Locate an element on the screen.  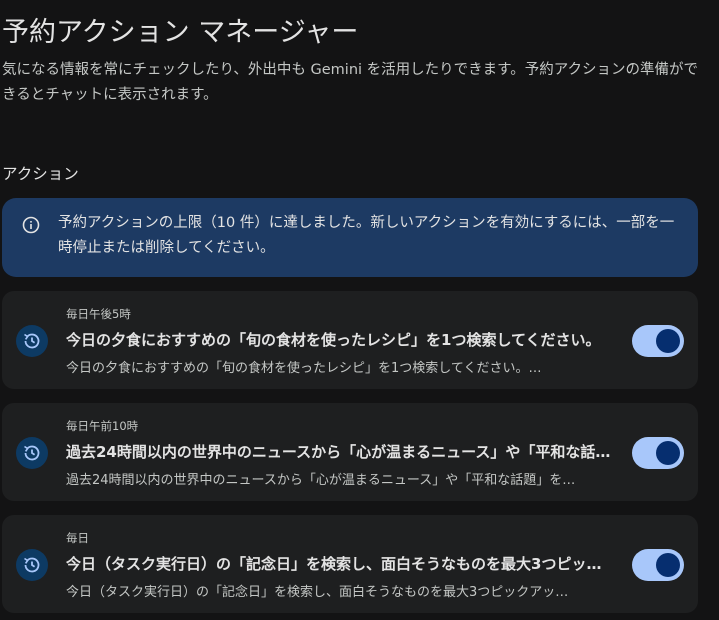
action-title: 今日の夕食におすすめの「旬の食材を使ったレシピ」を1つ検索してください。 is located at coordinates (333, 340).